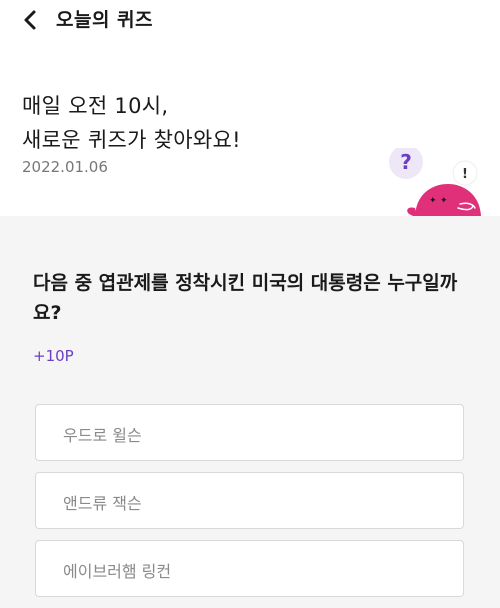  Describe the element at coordinates (250, 20) in the screenshot. I see `app-header: 오늘의 퀴즈` at that location.